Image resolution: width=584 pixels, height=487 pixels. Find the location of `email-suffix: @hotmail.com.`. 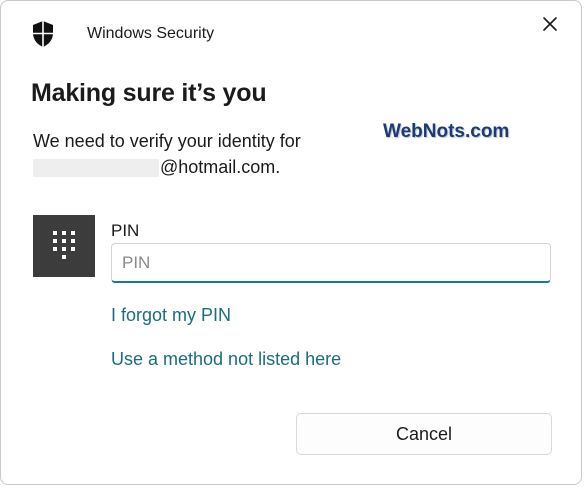

email-suffix: @hotmail.com. is located at coordinates (220, 167).